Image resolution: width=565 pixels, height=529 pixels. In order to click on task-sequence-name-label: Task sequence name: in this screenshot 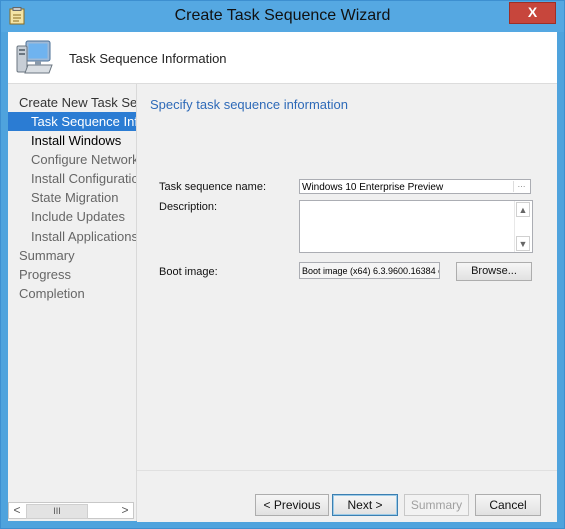, I will do `click(213, 187)`.